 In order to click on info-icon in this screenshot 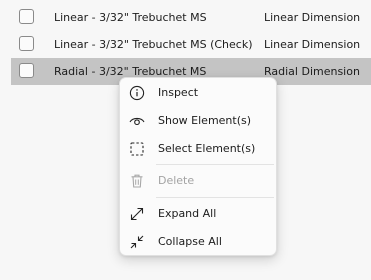, I will do `click(137, 93)`.